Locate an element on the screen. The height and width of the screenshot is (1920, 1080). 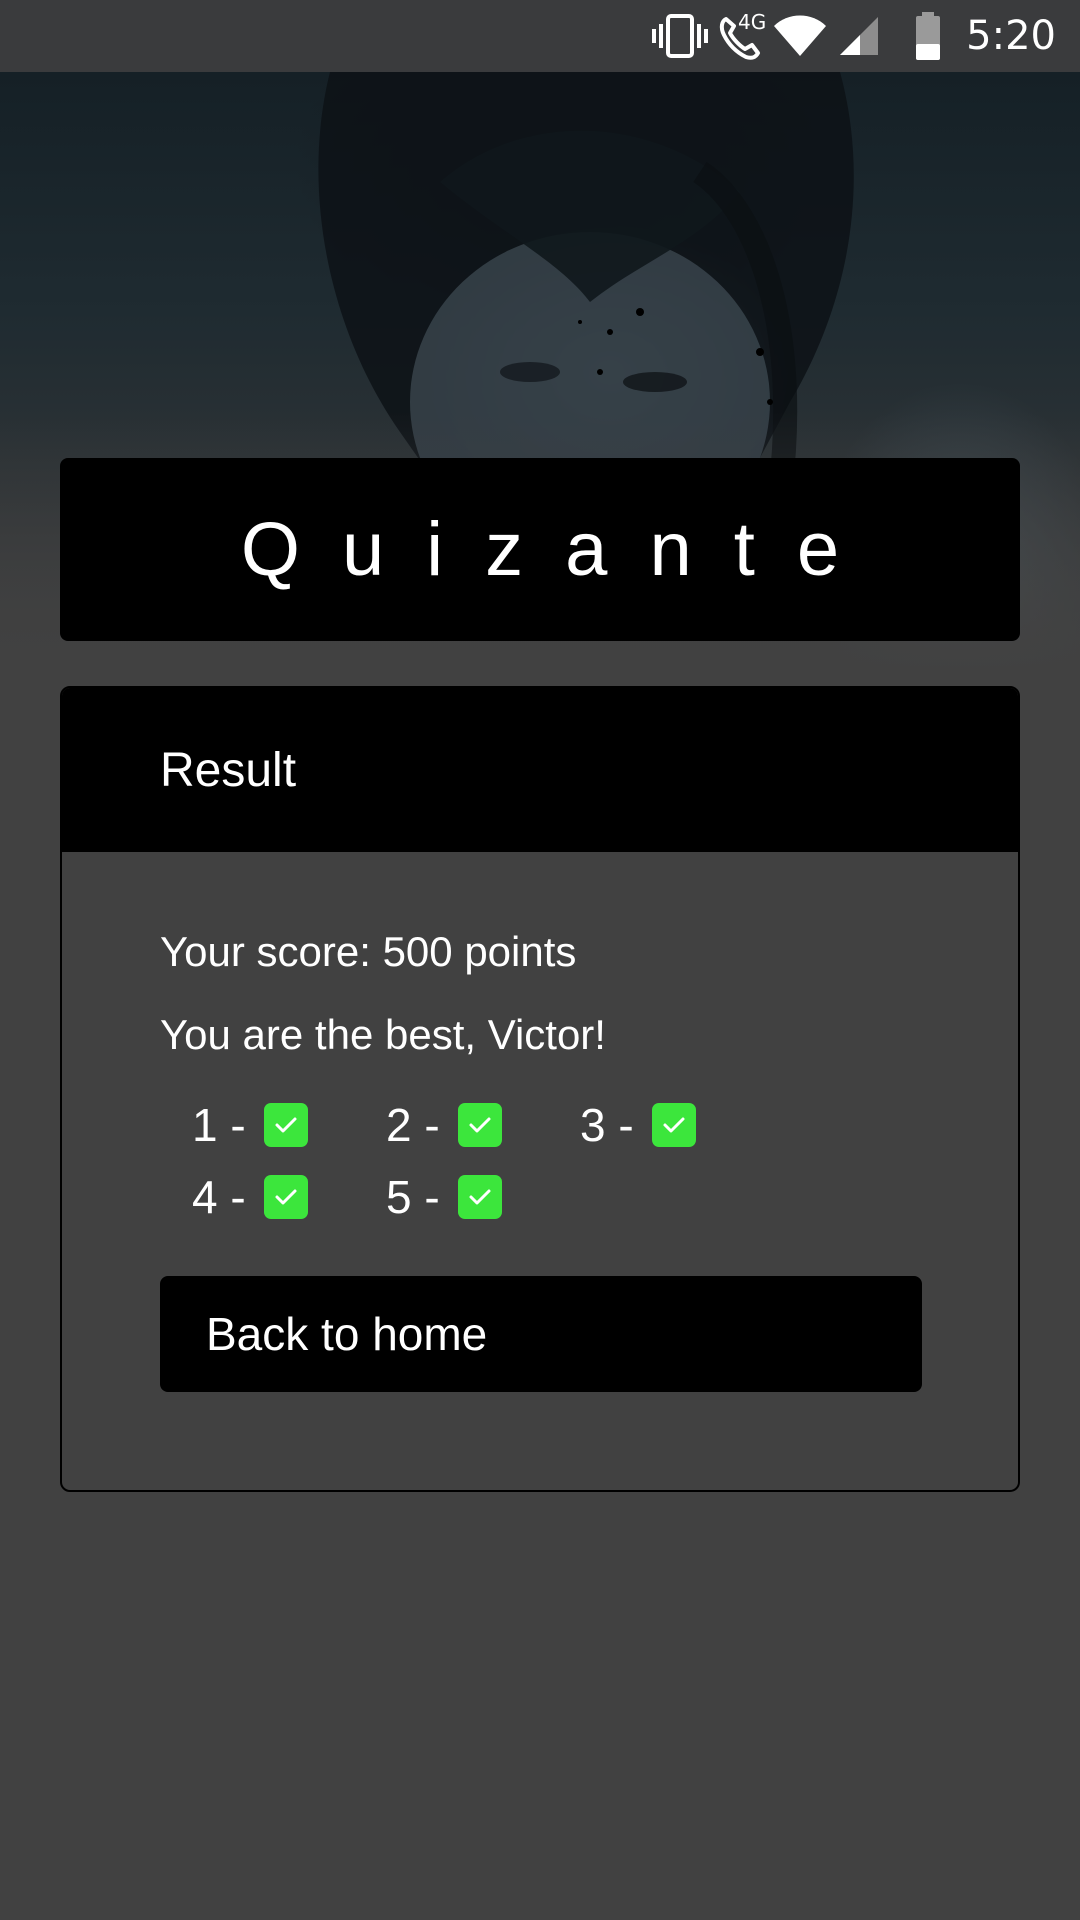
answer-label: 1 - is located at coordinates (219, 1125).